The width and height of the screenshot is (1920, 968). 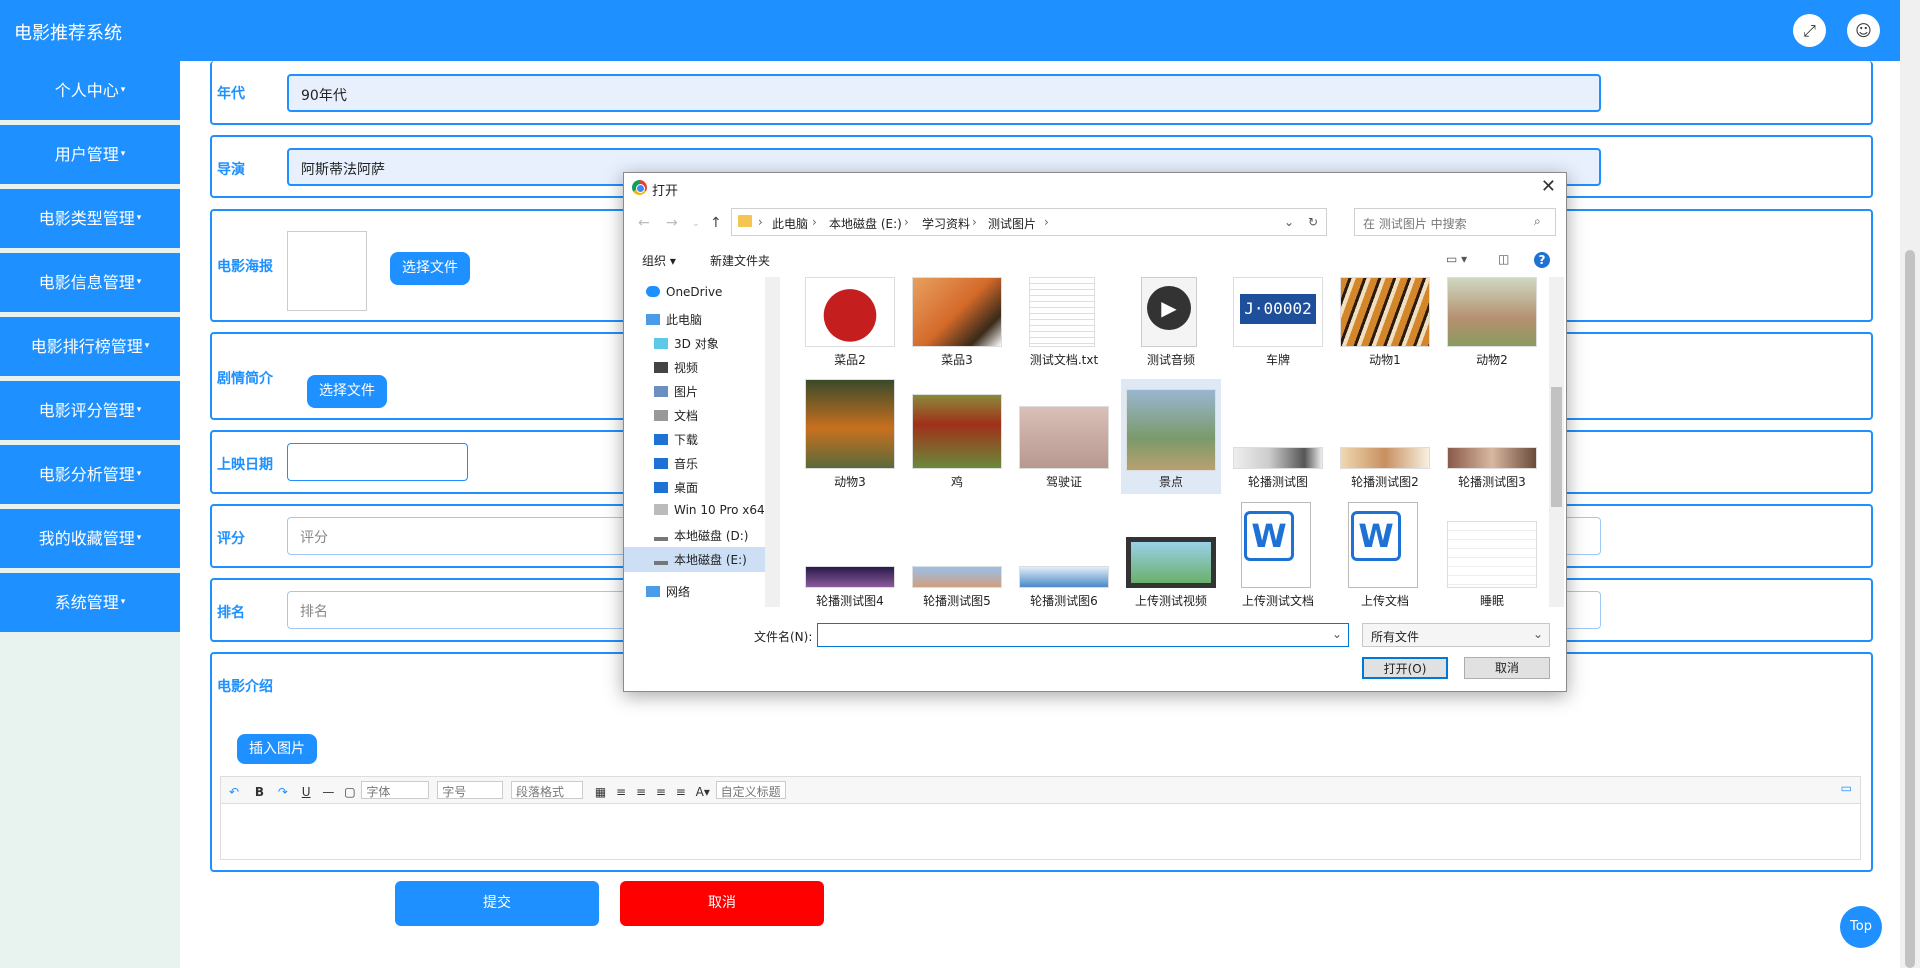 What do you see at coordinates (686, 343) in the screenshot?
I see `nav-3d-objects: 3D 对象` at bounding box center [686, 343].